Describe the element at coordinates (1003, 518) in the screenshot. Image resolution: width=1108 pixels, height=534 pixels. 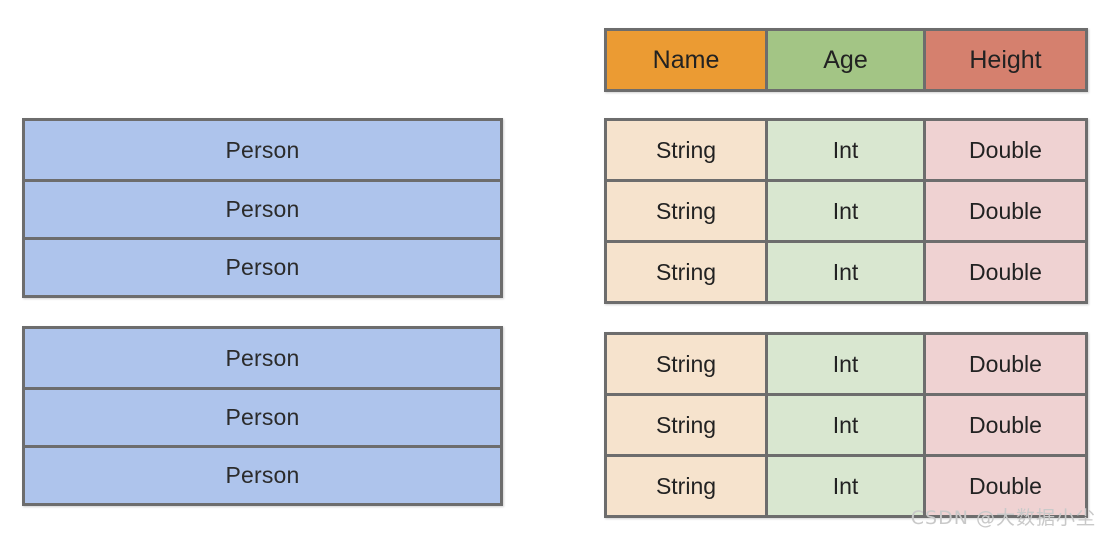
I see `watermark: CSDN @大数据小尘` at that location.